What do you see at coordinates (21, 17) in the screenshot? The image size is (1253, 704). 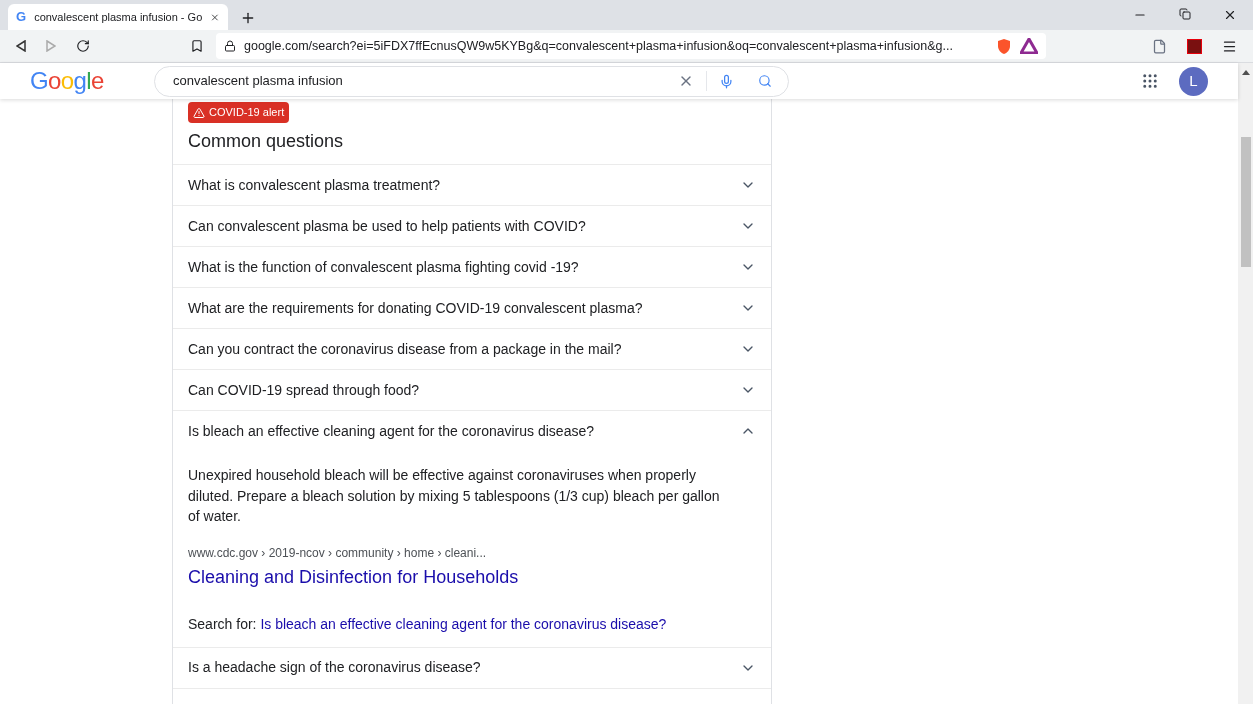 I see `favicon: G` at bounding box center [21, 17].